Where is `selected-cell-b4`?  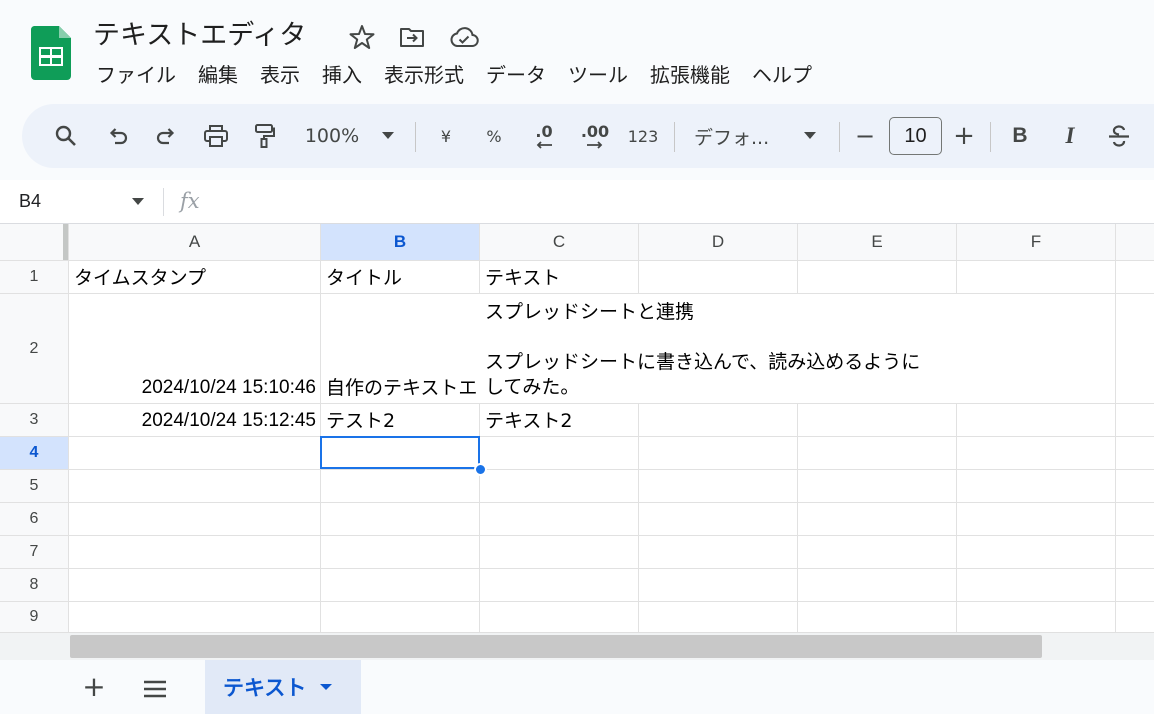 selected-cell-b4 is located at coordinates (400, 452).